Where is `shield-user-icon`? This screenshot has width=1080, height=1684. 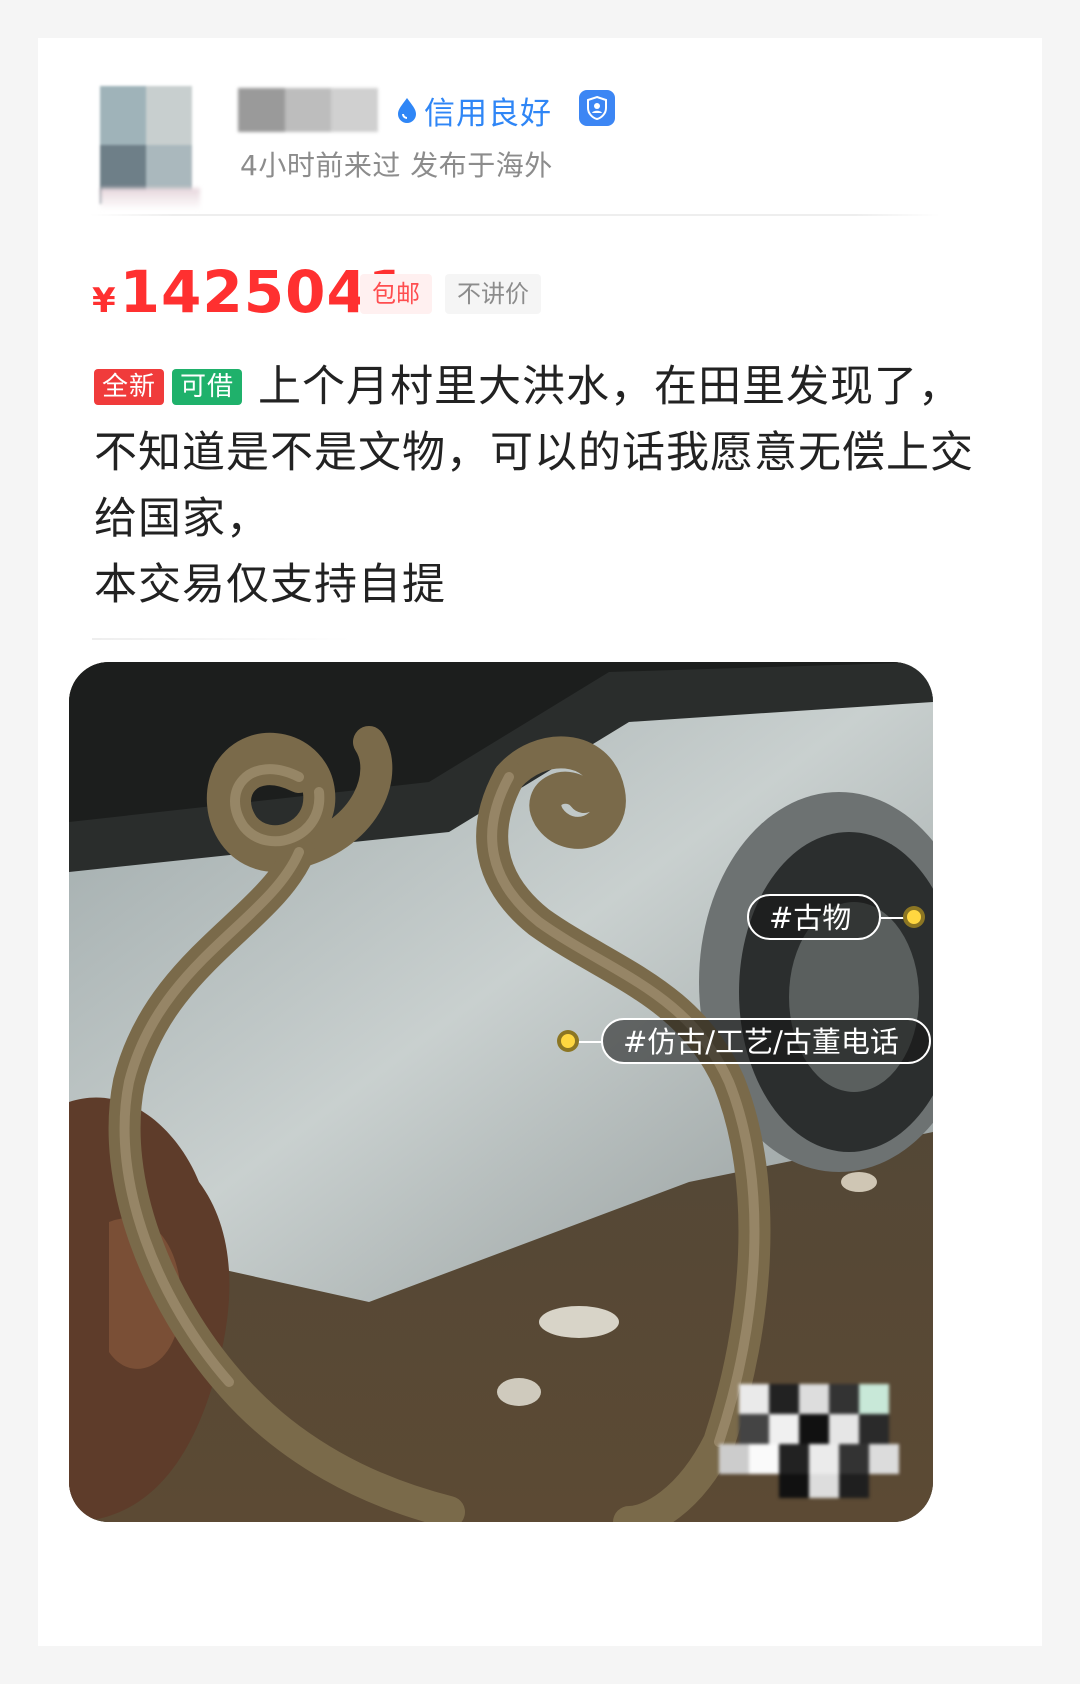
shield-user-icon is located at coordinates (597, 108).